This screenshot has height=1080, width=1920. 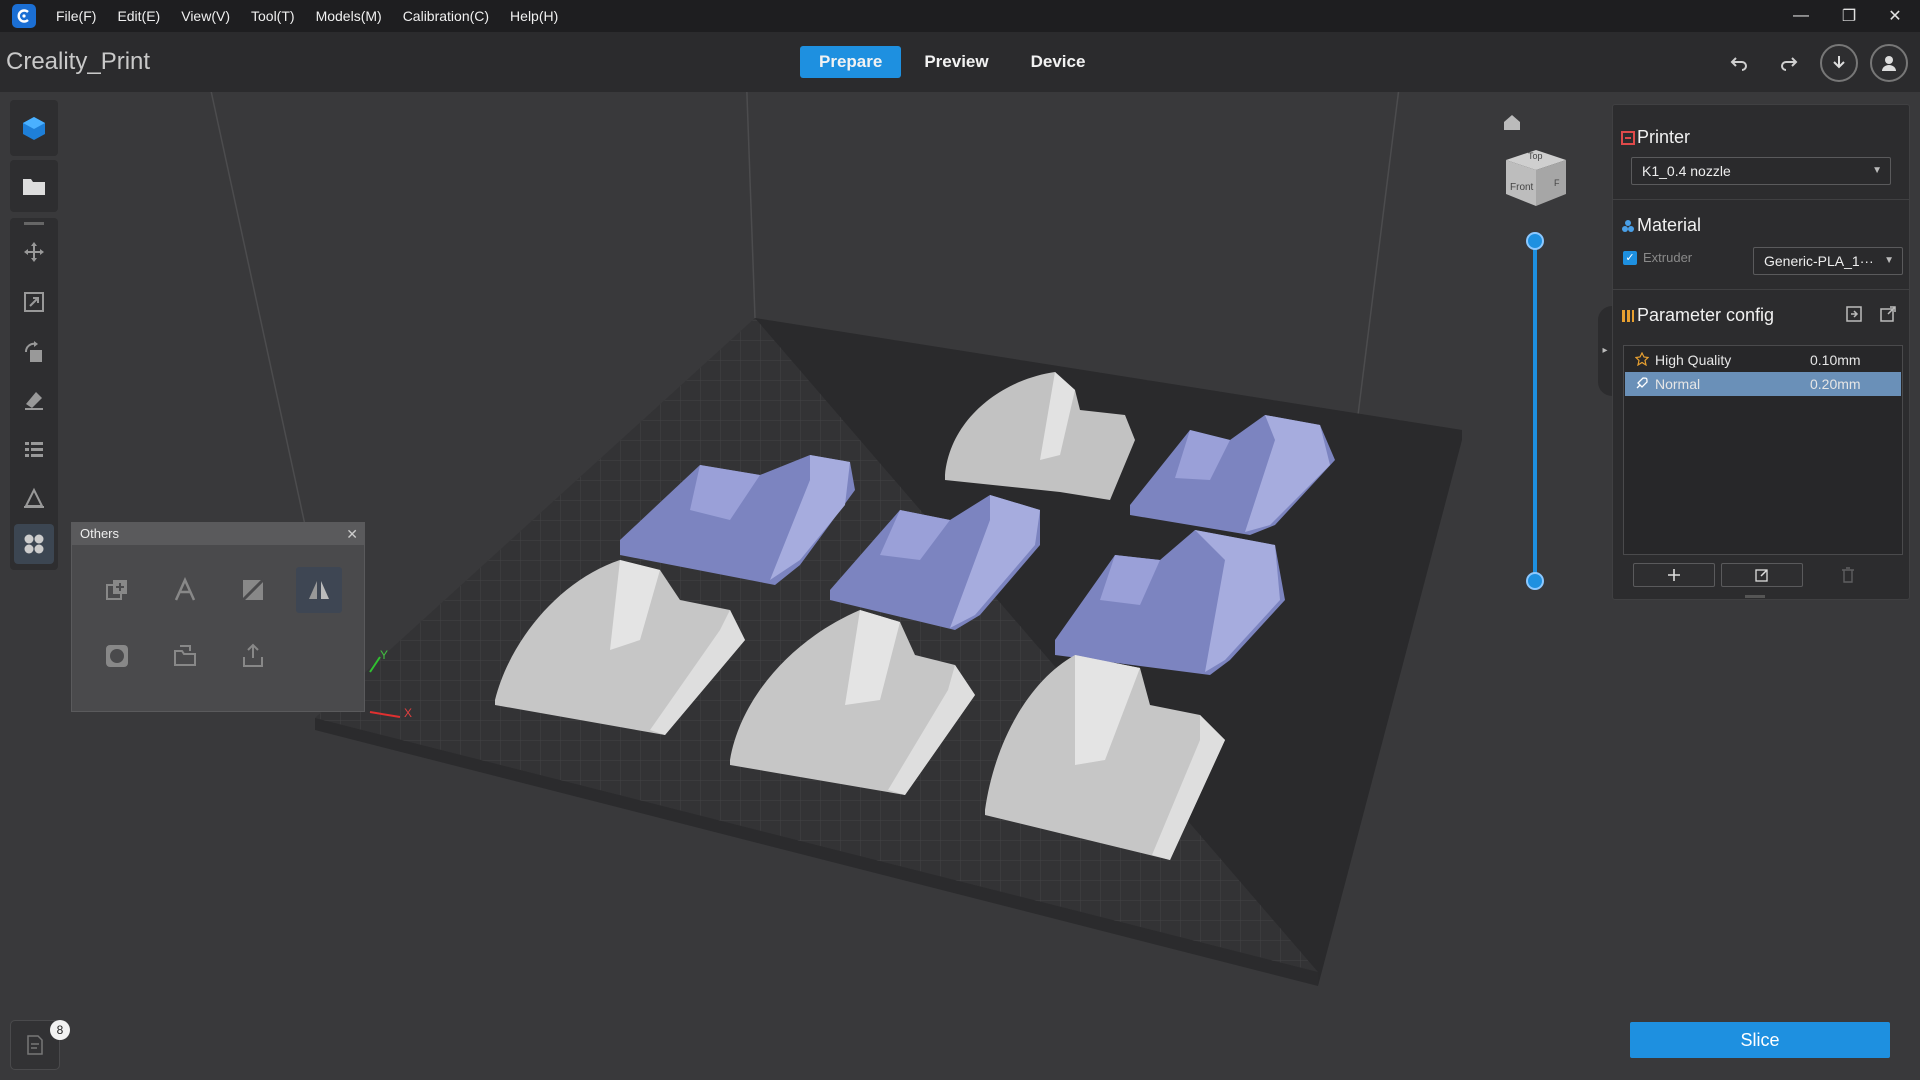 I want to click on panel-collapse-handle: ▸, so click(x=1605, y=351).